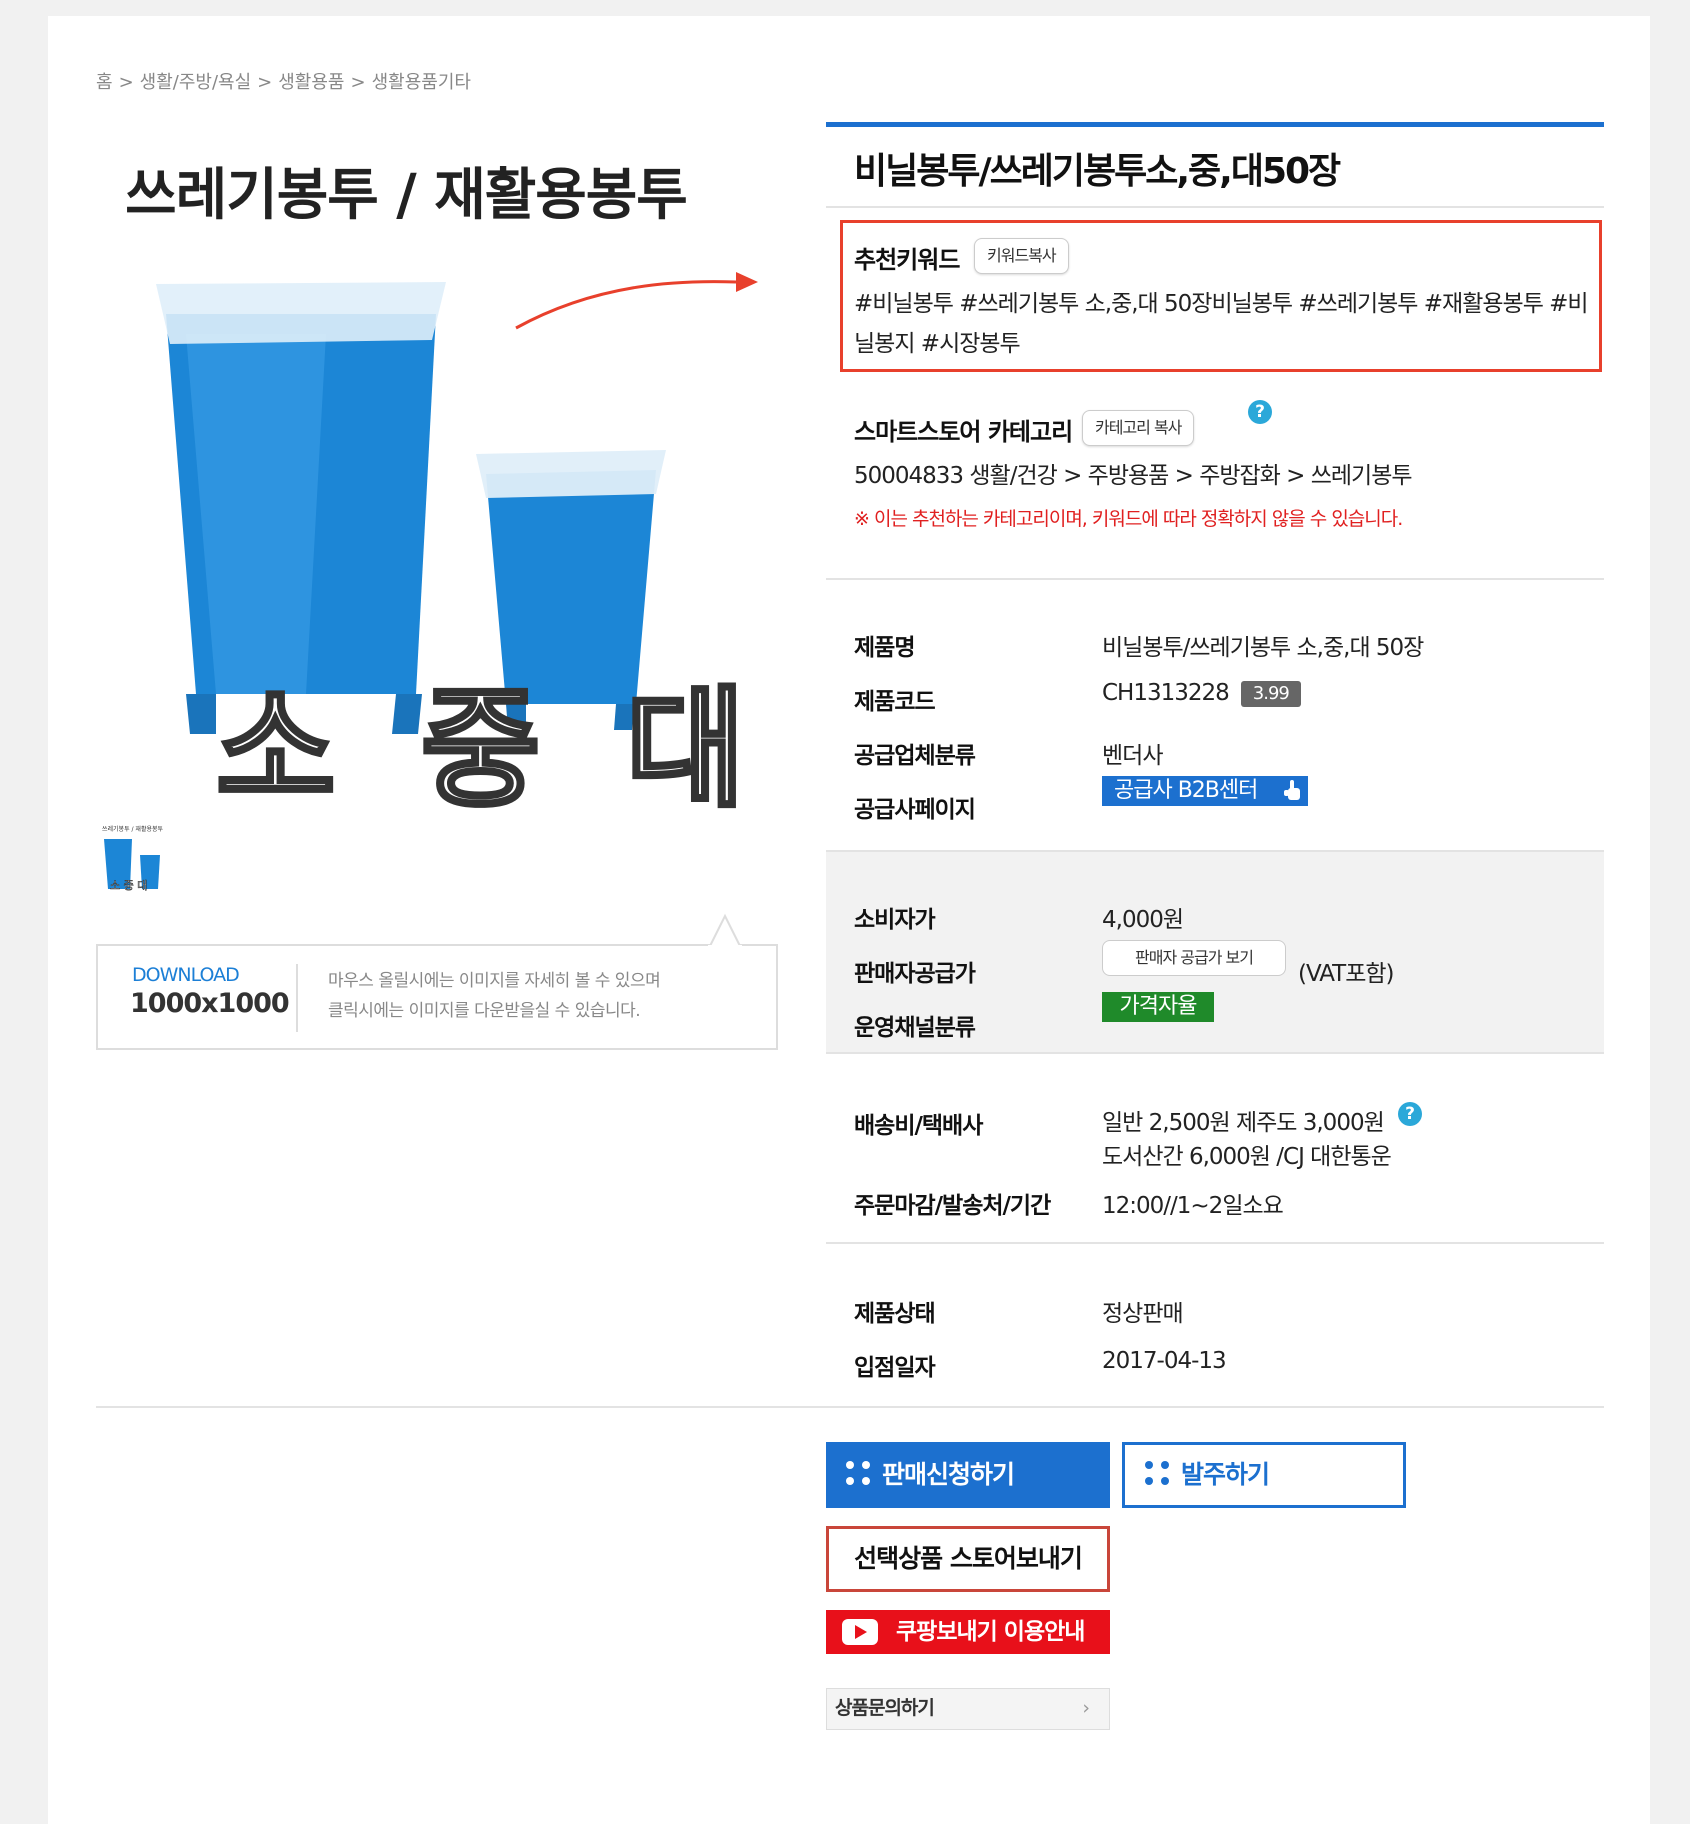 This screenshot has height=1824, width=1690. Describe the element at coordinates (860, 1632) in the screenshot. I see `play-video-icon` at that location.